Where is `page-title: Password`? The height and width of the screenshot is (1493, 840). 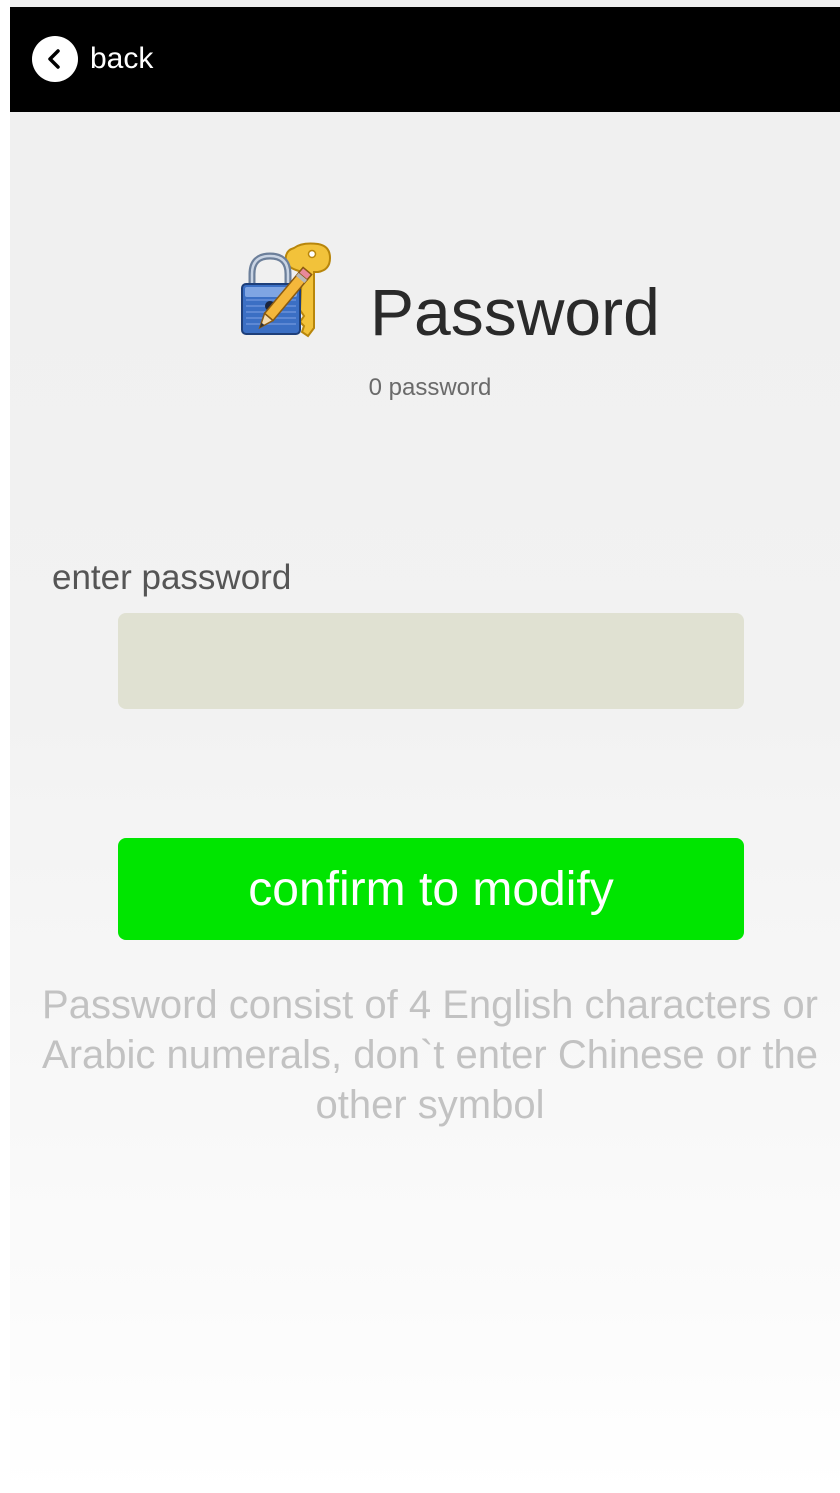
page-title: Password is located at coordinates (515, 312).